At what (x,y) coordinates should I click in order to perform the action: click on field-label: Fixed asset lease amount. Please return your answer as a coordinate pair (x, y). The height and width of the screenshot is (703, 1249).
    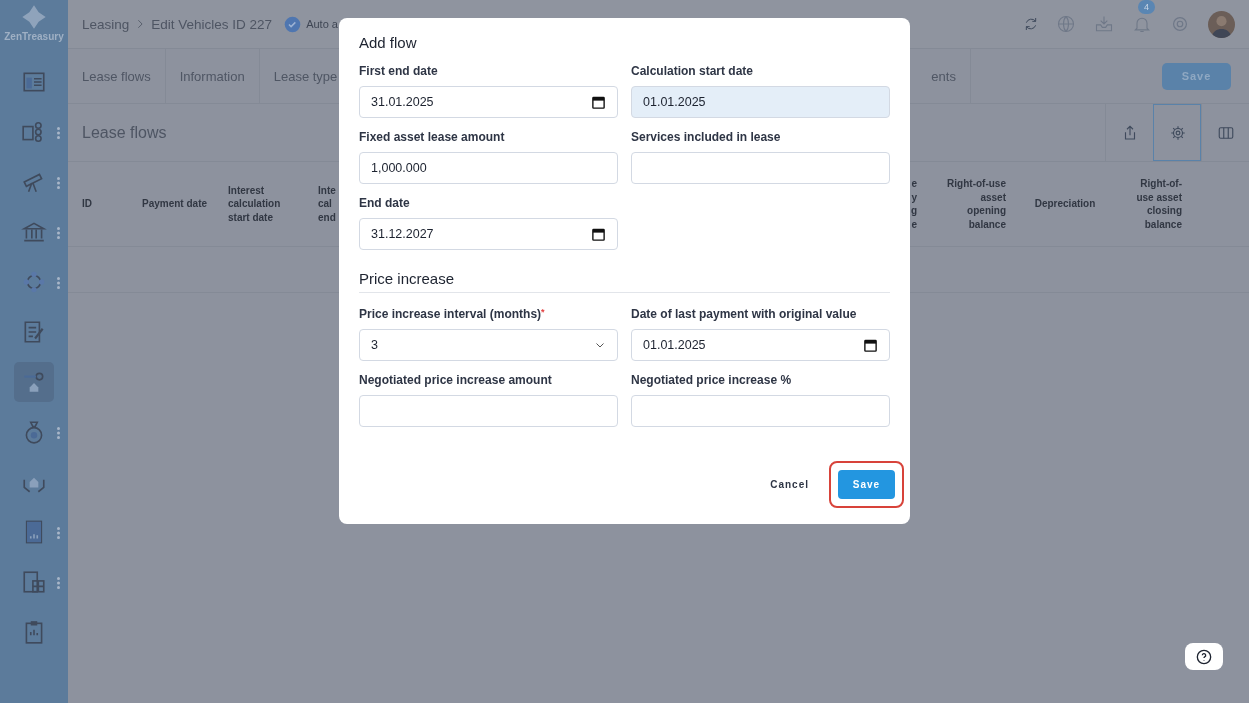
    Looking at the image, I should click on (432, 137).